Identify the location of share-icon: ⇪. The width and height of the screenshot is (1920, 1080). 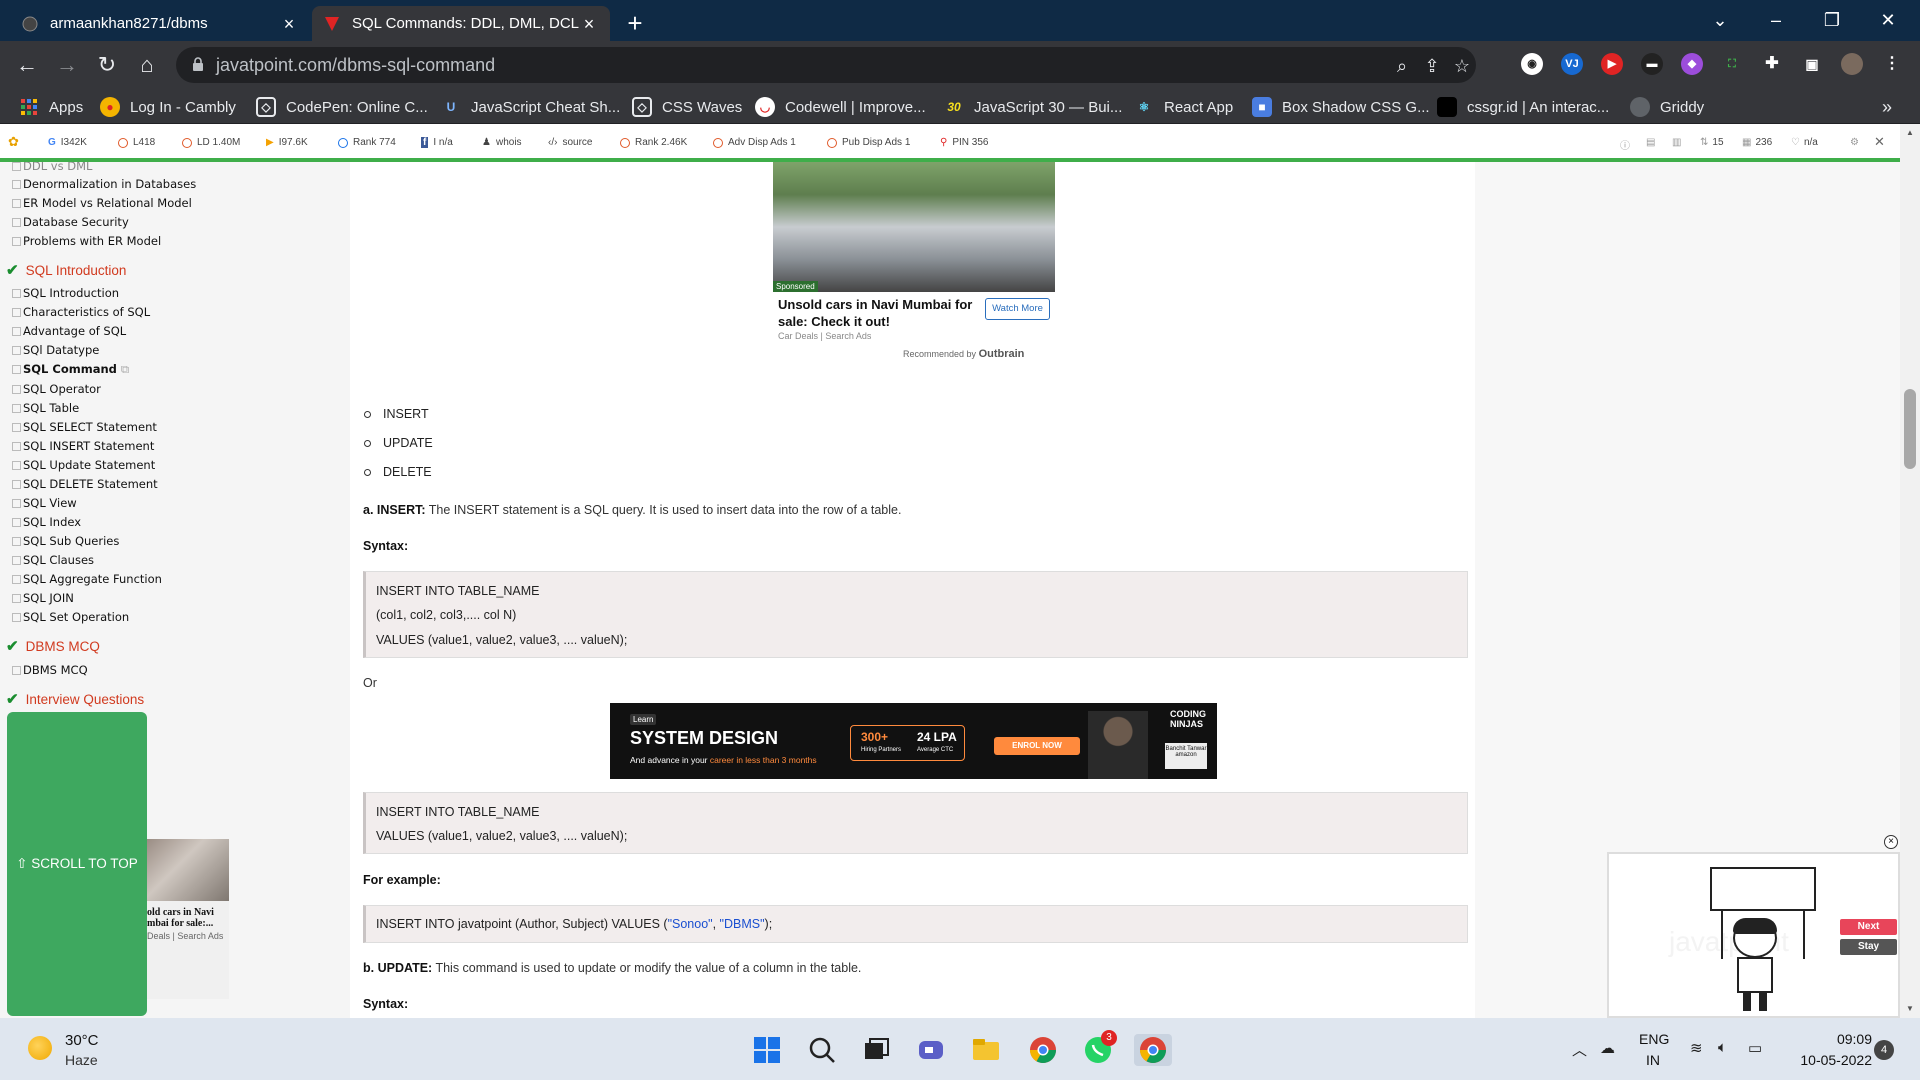
(1432, 66).